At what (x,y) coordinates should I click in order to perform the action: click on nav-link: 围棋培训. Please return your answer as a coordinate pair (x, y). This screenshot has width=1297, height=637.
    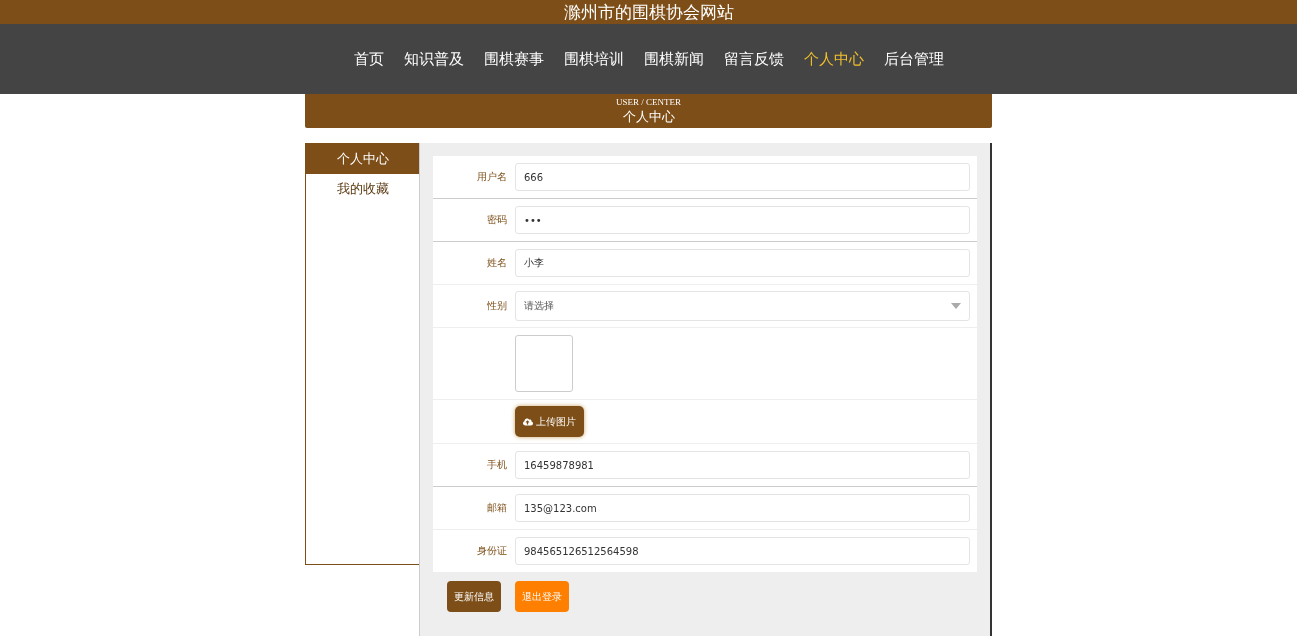
    Looking at the image, I should click on (593, 59).